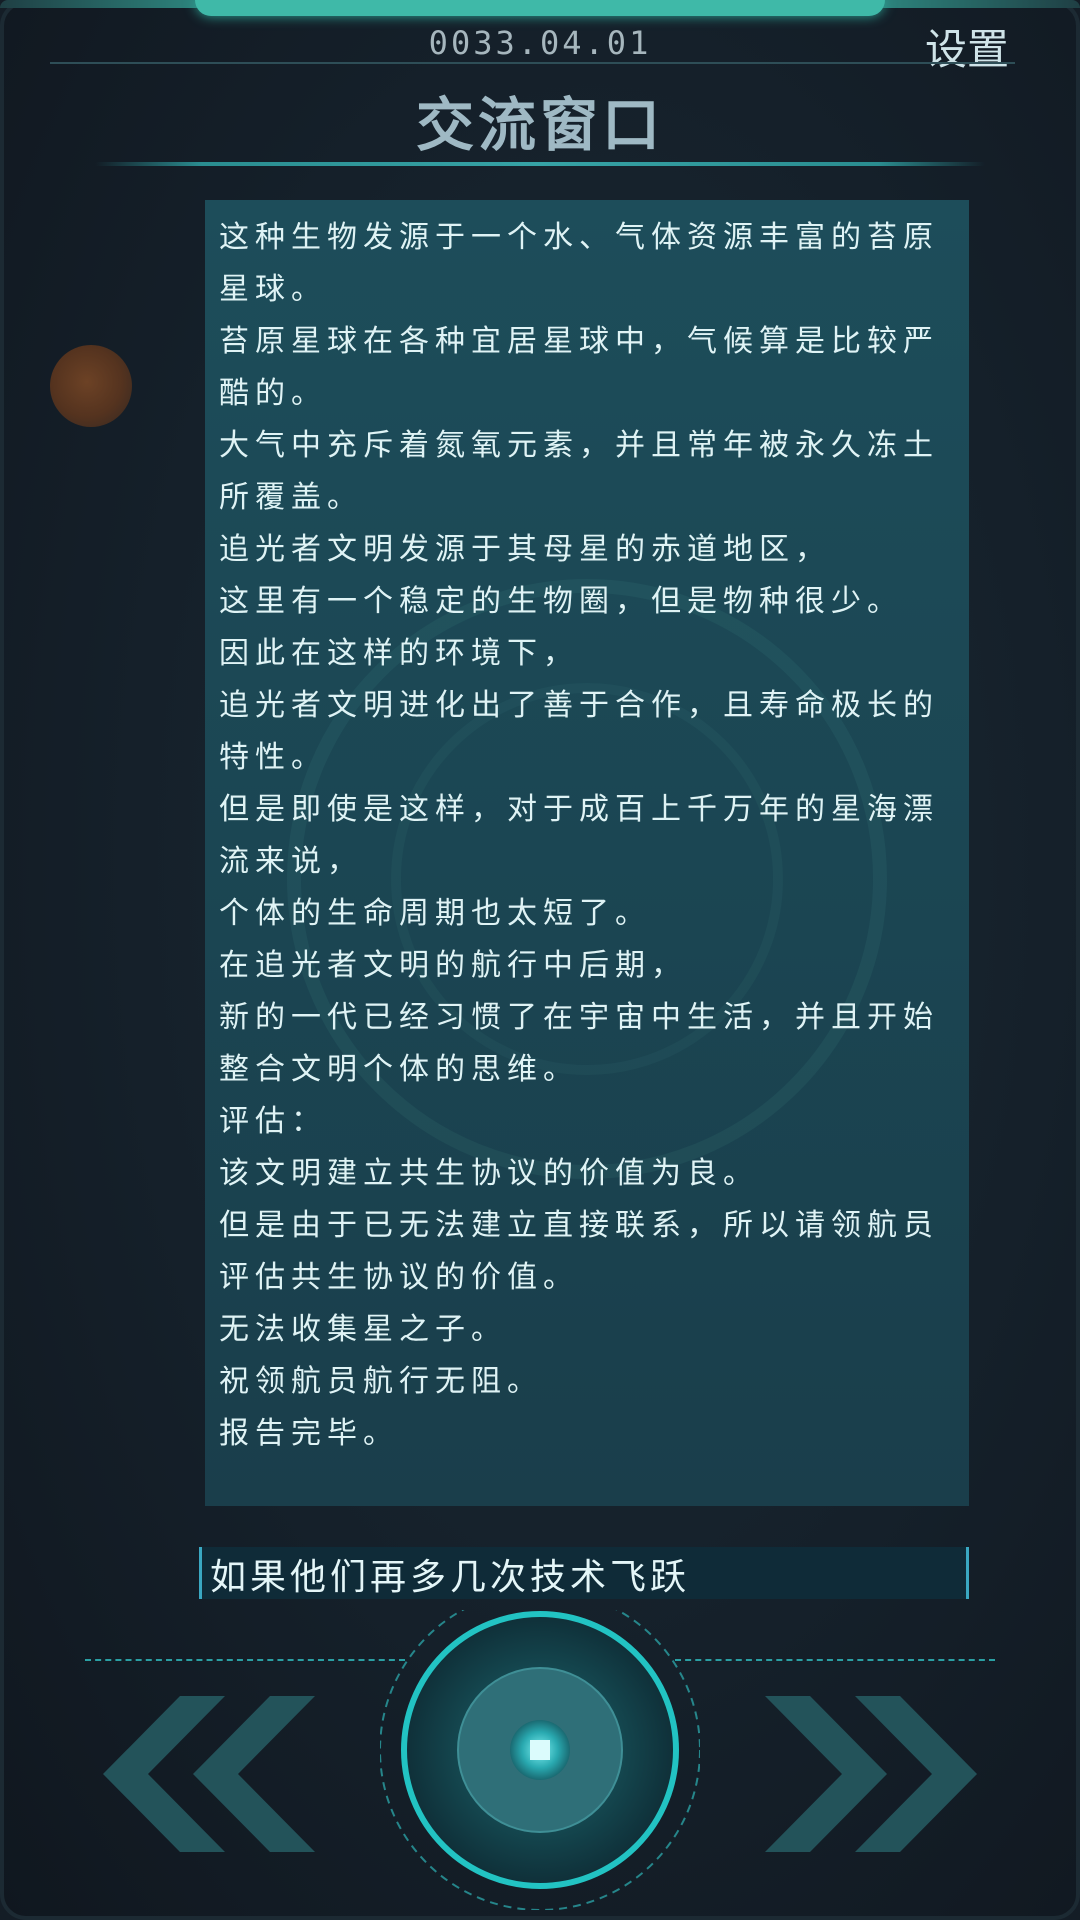 The width and height of the screenshot is (1080, 1920). I want to click on message-line: 因此在这样的环境下，, so click(399, 653).